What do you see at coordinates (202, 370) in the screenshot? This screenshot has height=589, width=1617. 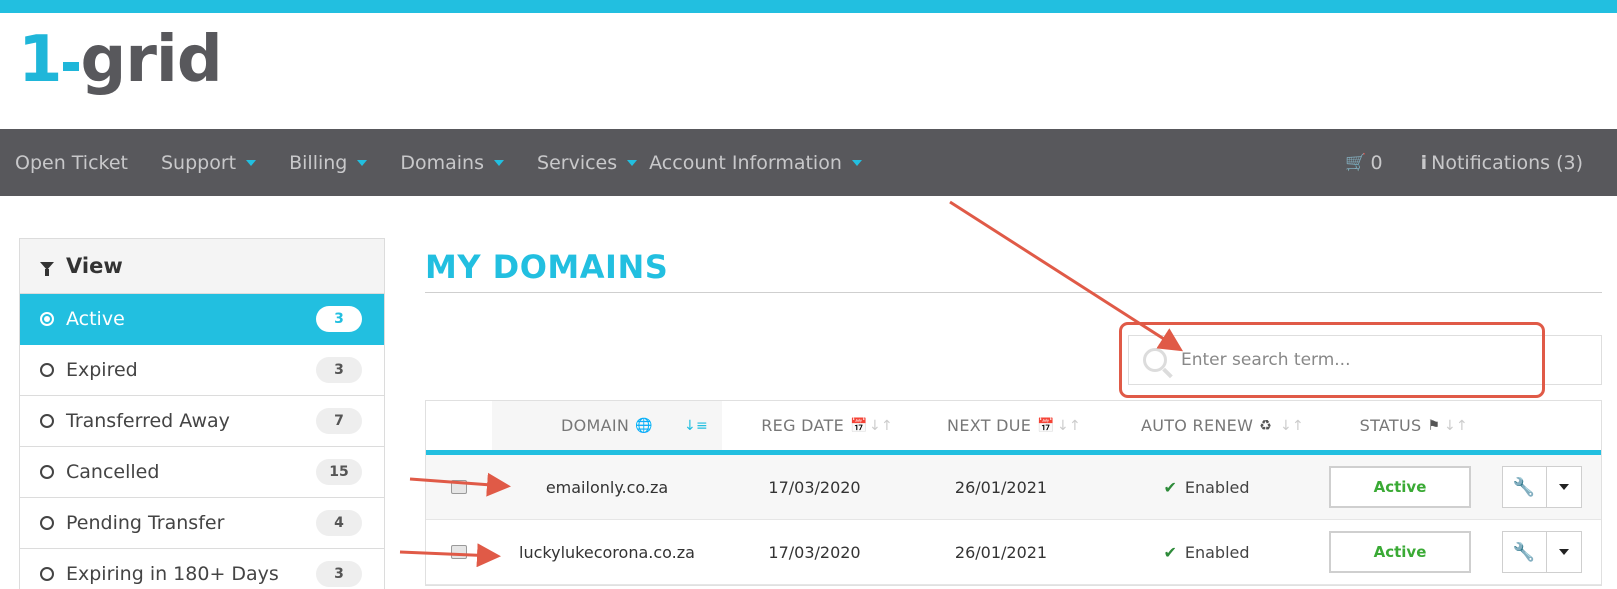 I see `filter-expired: Expired 3` at bounding box center [202, 370].